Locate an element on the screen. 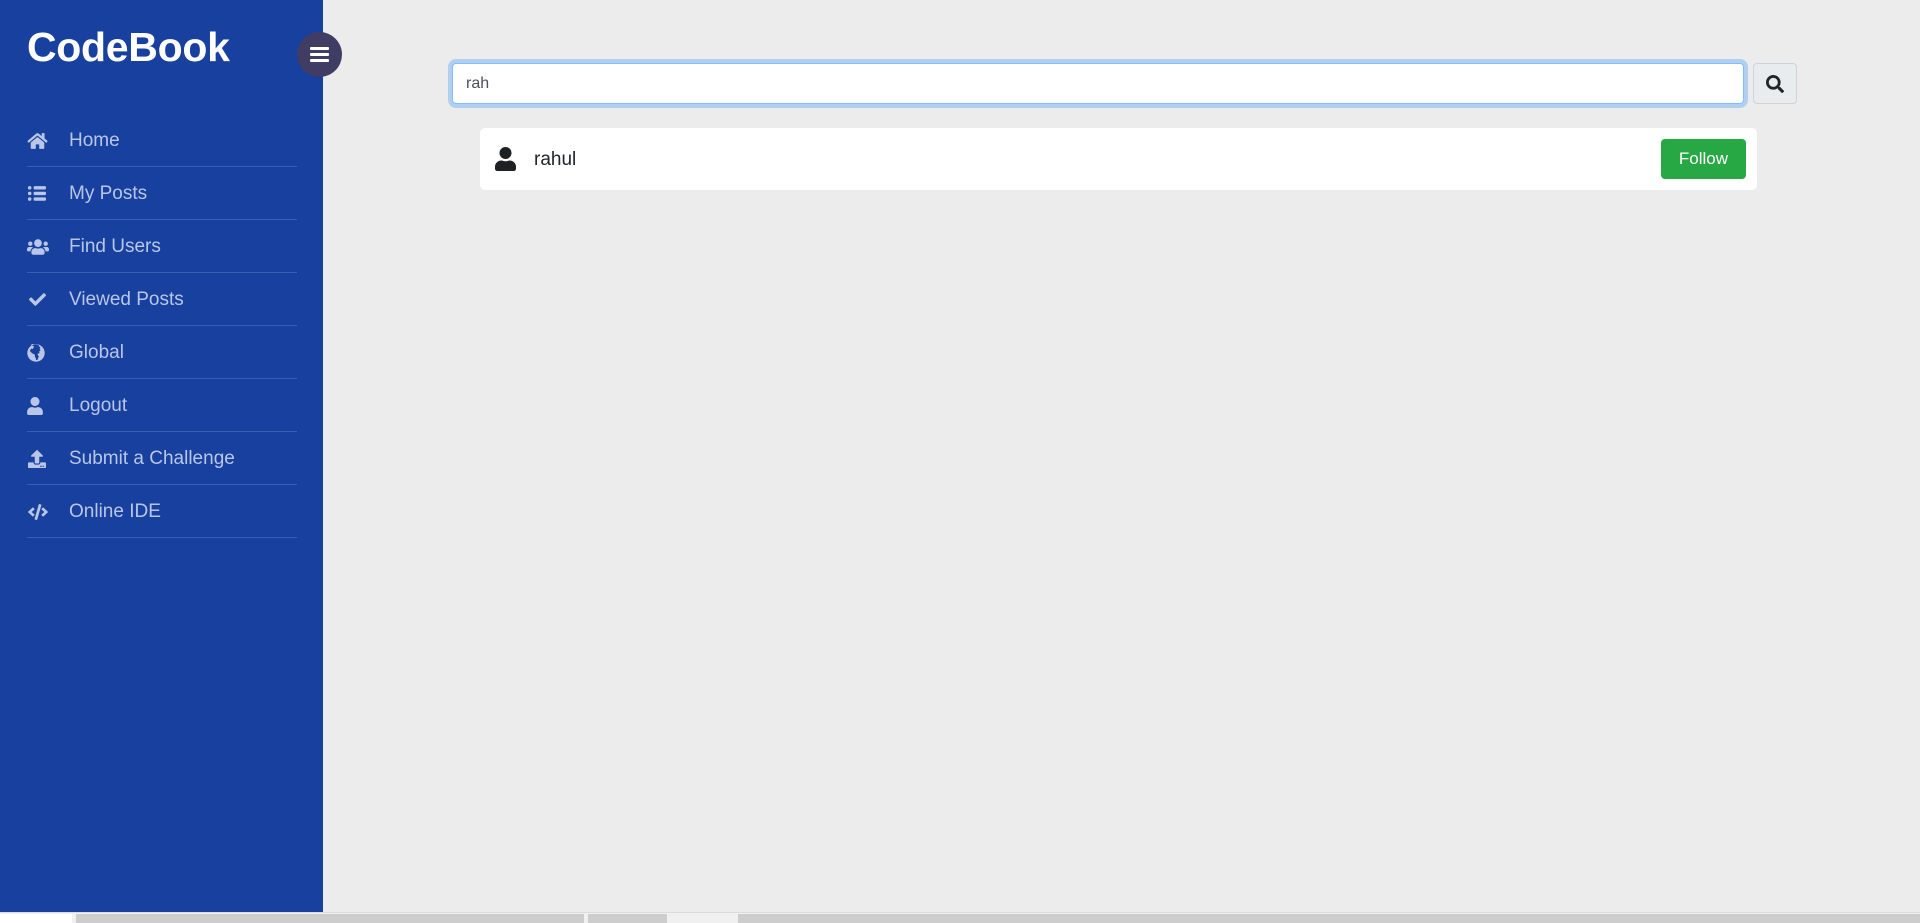  follow-button: Follow is located at coordinates (1703, 159).